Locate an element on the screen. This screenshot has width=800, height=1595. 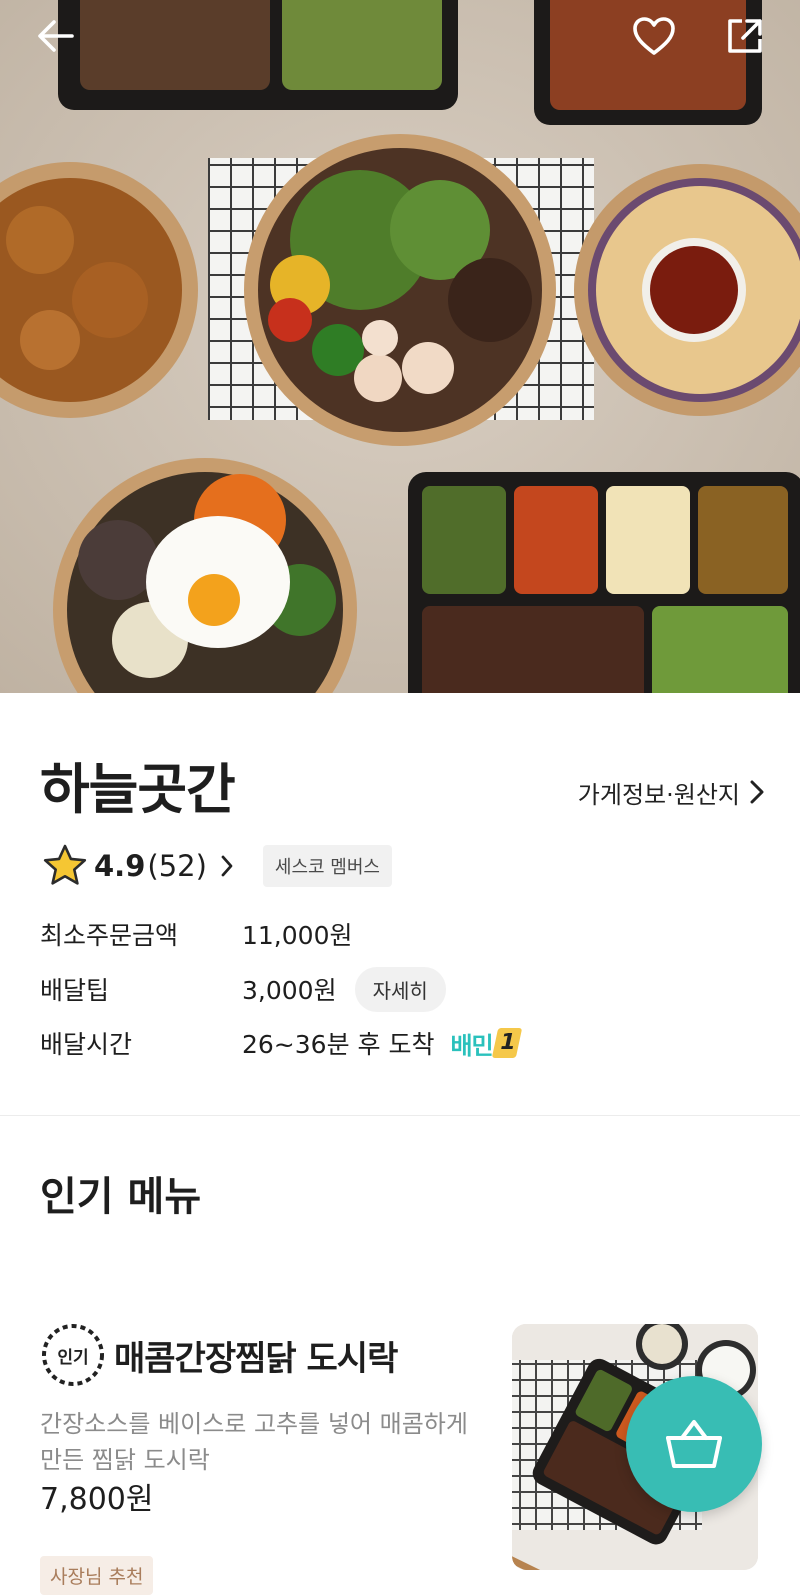
back-button is located at coordinates (56, 36).